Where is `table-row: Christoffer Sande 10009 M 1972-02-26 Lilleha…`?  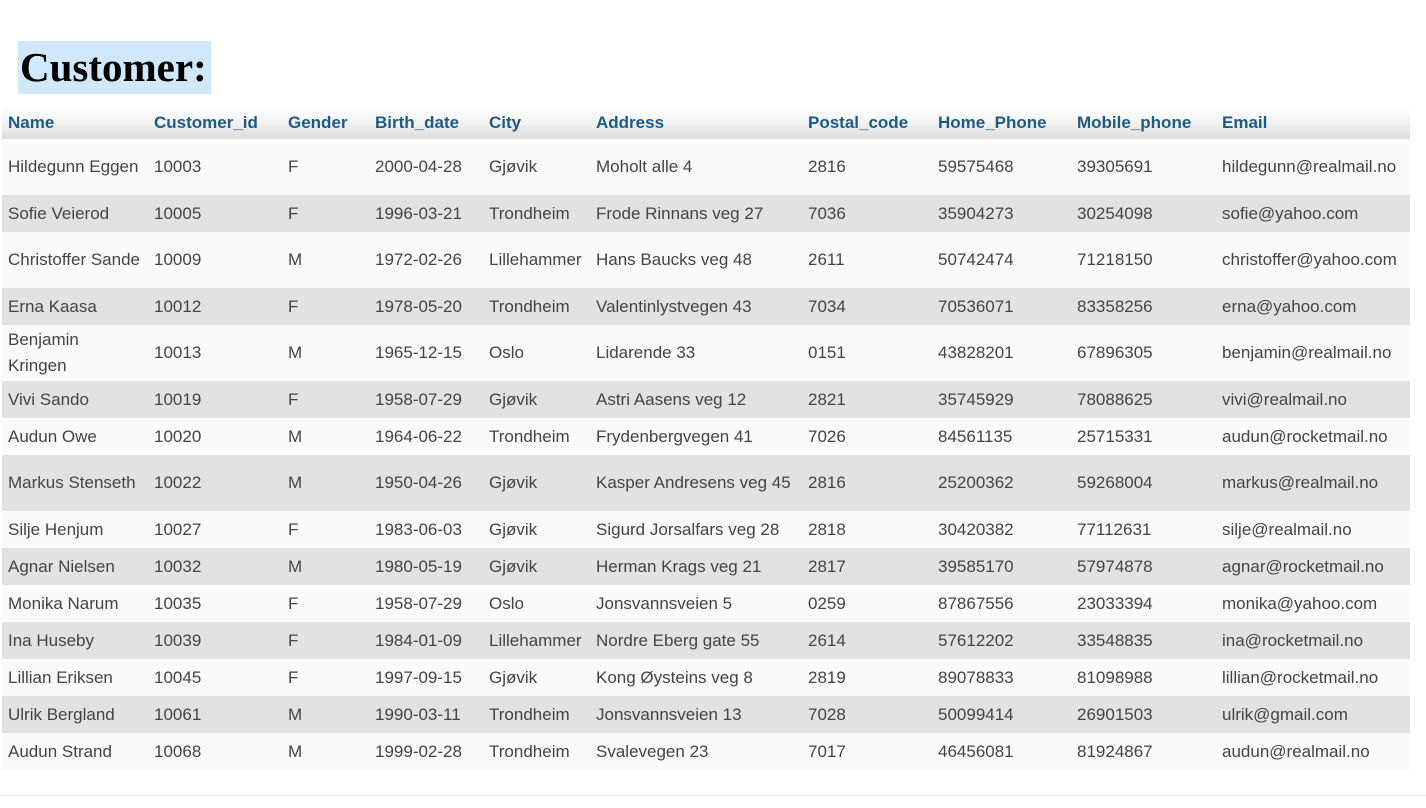
table-row: Christoffer Sande 10009 M 1972-02-26 Lilleha… is located at coordinates (706, 260).